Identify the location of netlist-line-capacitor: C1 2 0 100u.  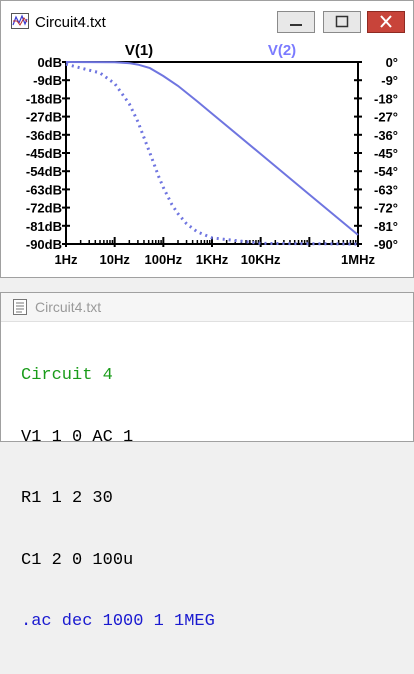
(118, 561).